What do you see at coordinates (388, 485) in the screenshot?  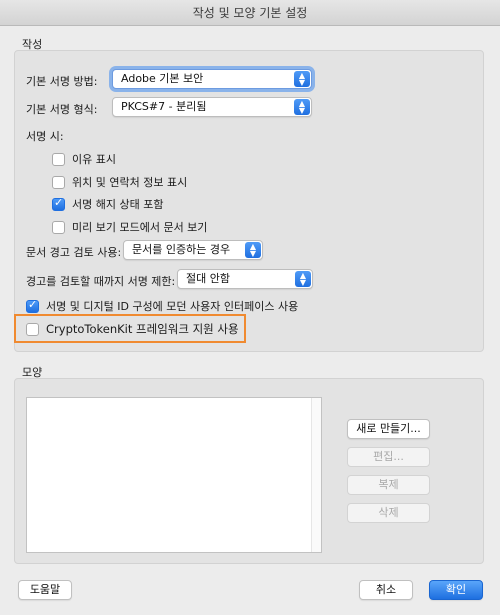 I see `duplicate-appearance-button: 복제` at bounding box center [388, 485].